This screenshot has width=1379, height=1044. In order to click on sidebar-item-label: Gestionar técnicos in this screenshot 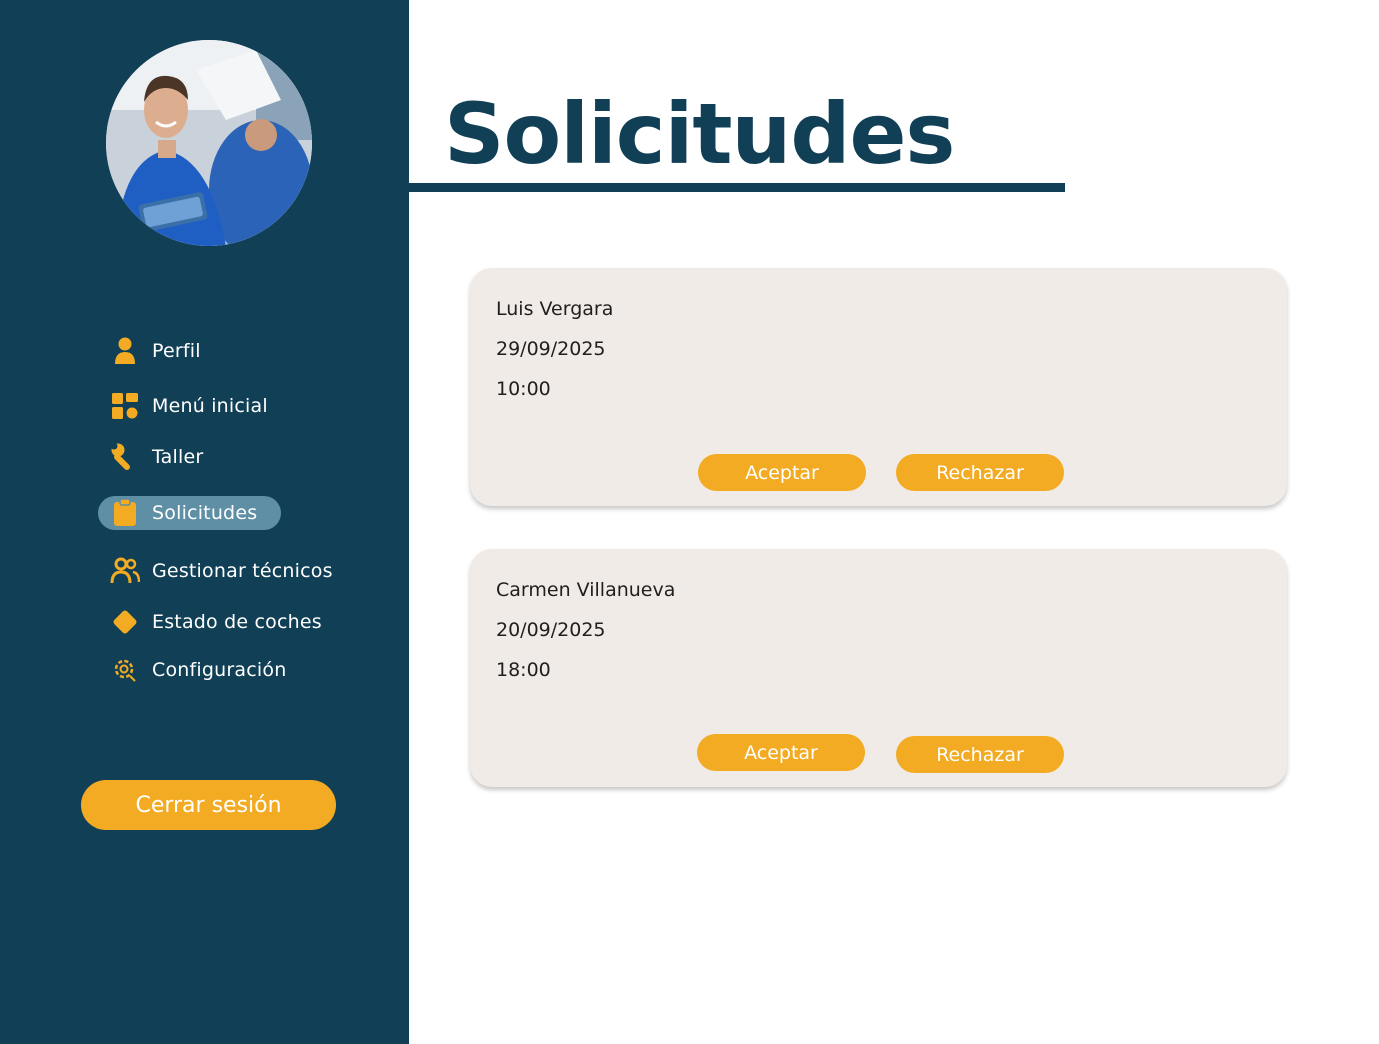, I will do `click(242, 571)`.